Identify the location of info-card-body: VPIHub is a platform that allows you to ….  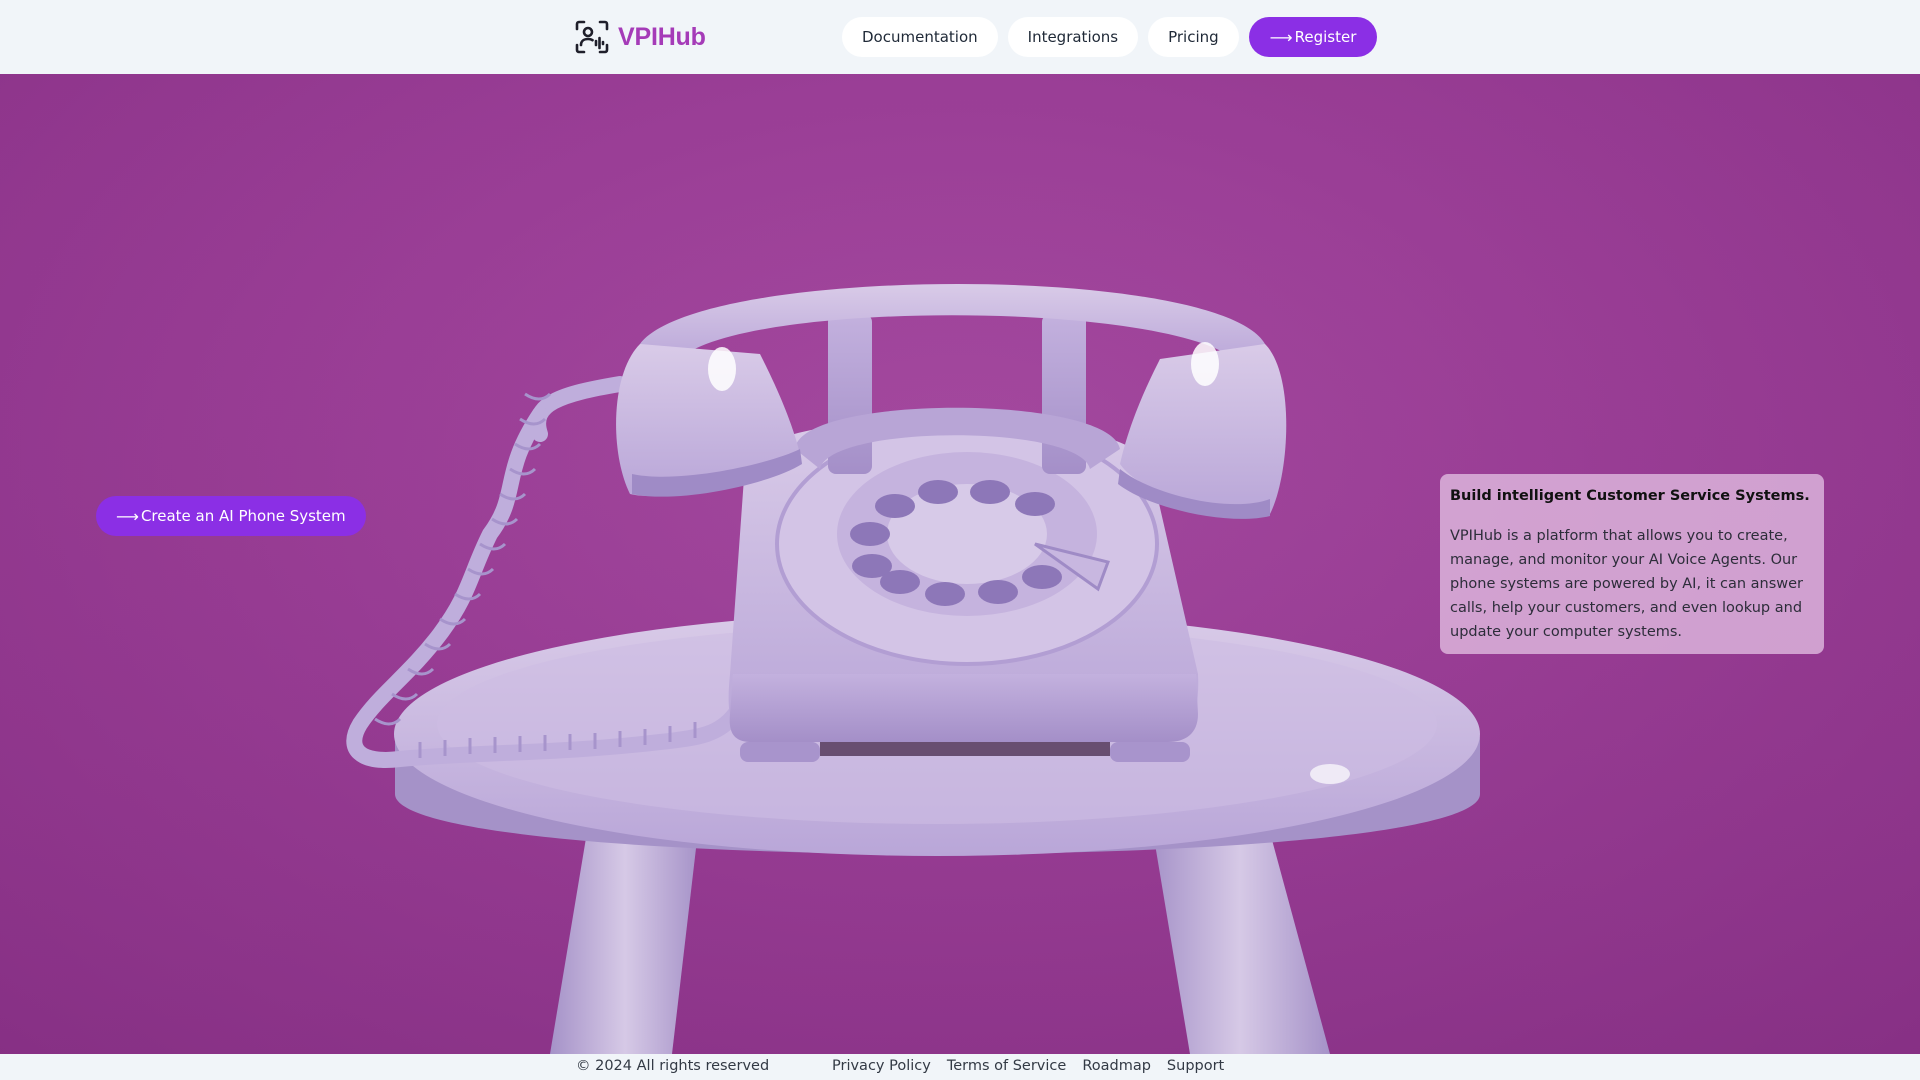
(1627, 584).